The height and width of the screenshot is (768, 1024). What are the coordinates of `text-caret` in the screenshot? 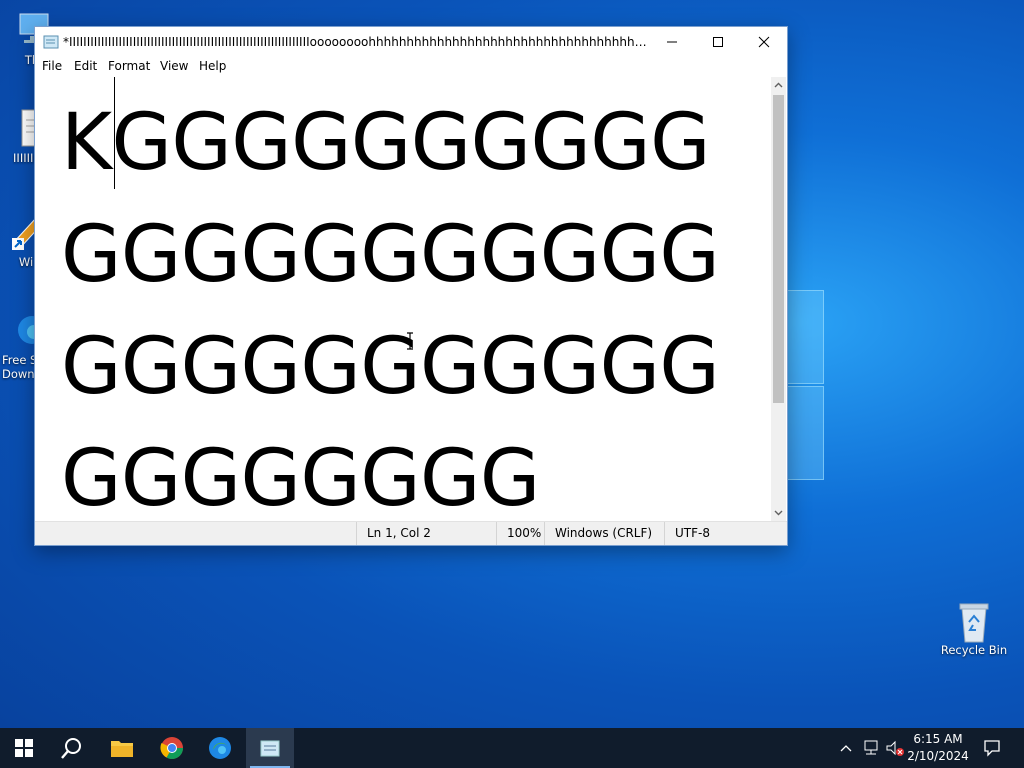 It's located at (114, 133).